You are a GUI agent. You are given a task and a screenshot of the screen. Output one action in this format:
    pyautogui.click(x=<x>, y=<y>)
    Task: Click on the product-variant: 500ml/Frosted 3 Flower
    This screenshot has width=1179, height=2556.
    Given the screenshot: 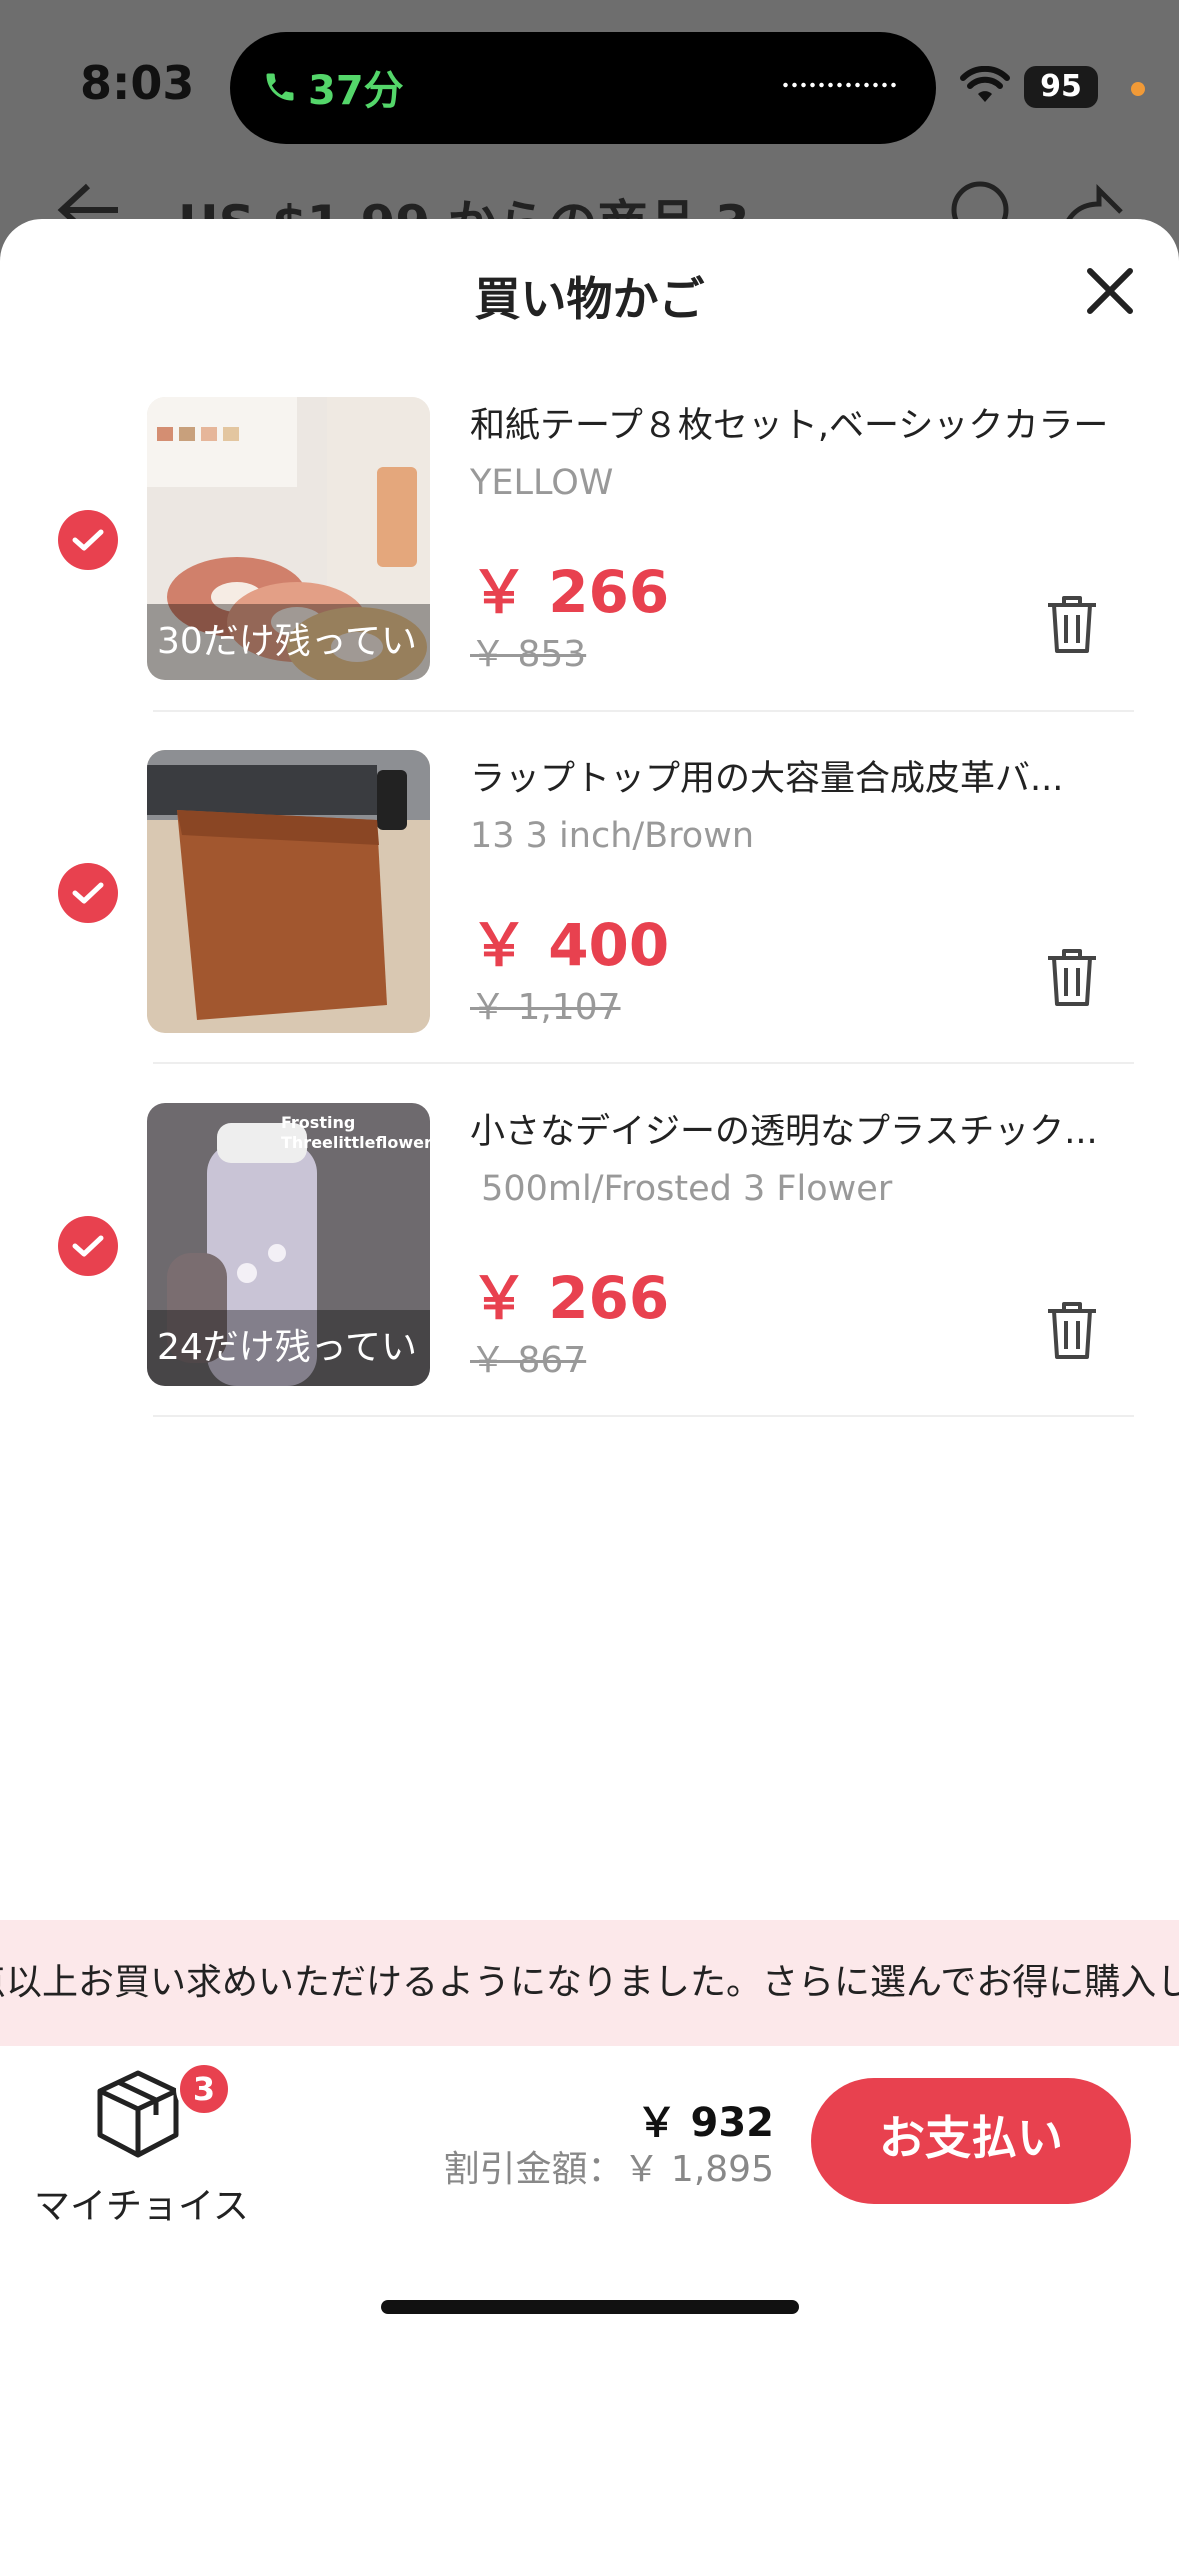 What is the action you would take?
    pyautogui.click(x=681, y=1189)
    